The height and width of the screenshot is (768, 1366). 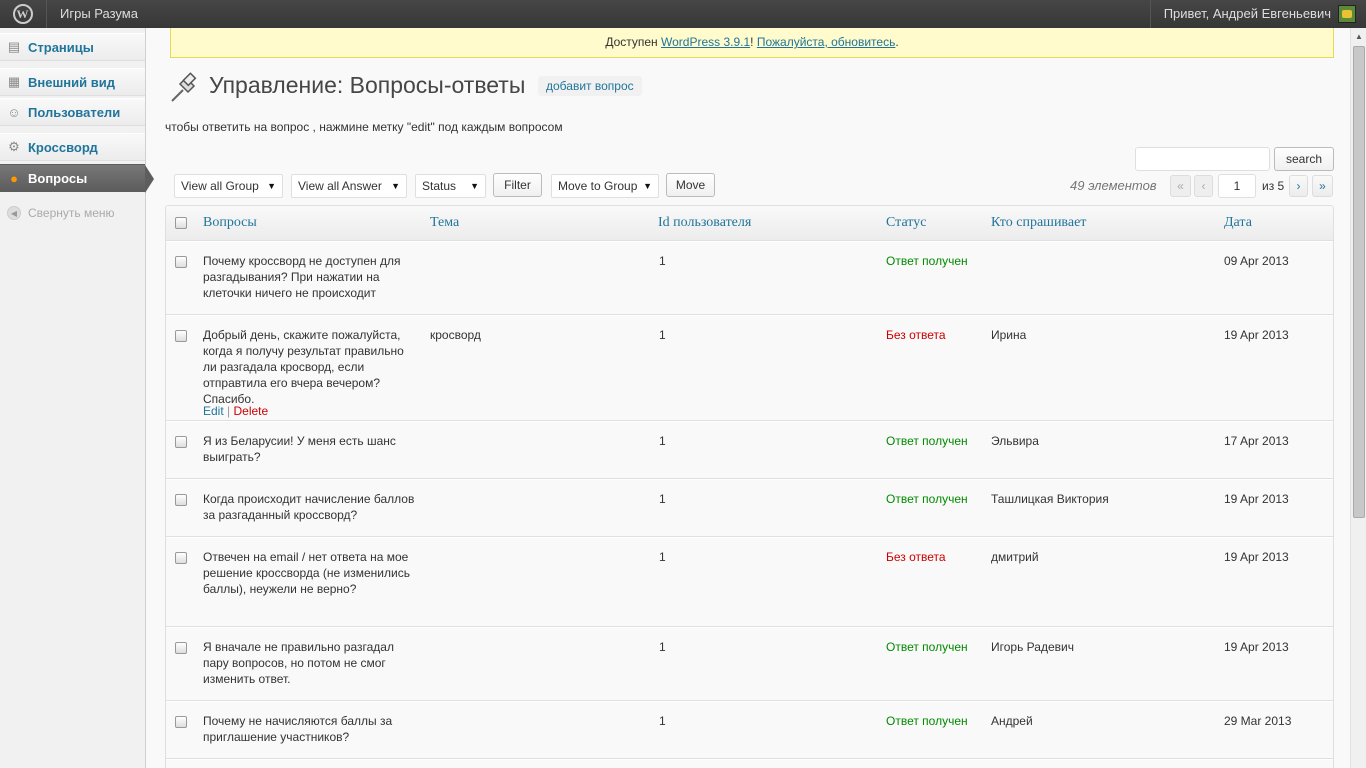 I want to click on sidebar-item-crossword: ⚙ Кроссворд, so click(x=72, y=147).